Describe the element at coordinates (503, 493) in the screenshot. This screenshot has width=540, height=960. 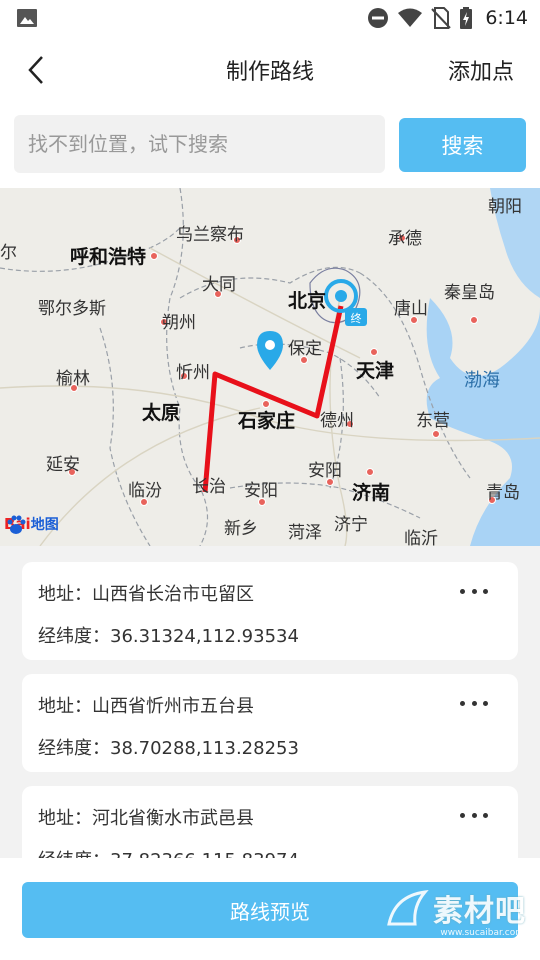
I see `map-city-label: 青岛` at that location.